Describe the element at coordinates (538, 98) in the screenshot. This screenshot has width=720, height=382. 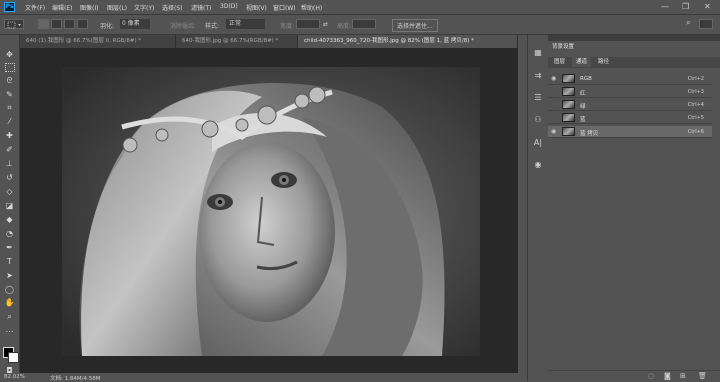
I see `properties-panel-icon: ☰` at that location.